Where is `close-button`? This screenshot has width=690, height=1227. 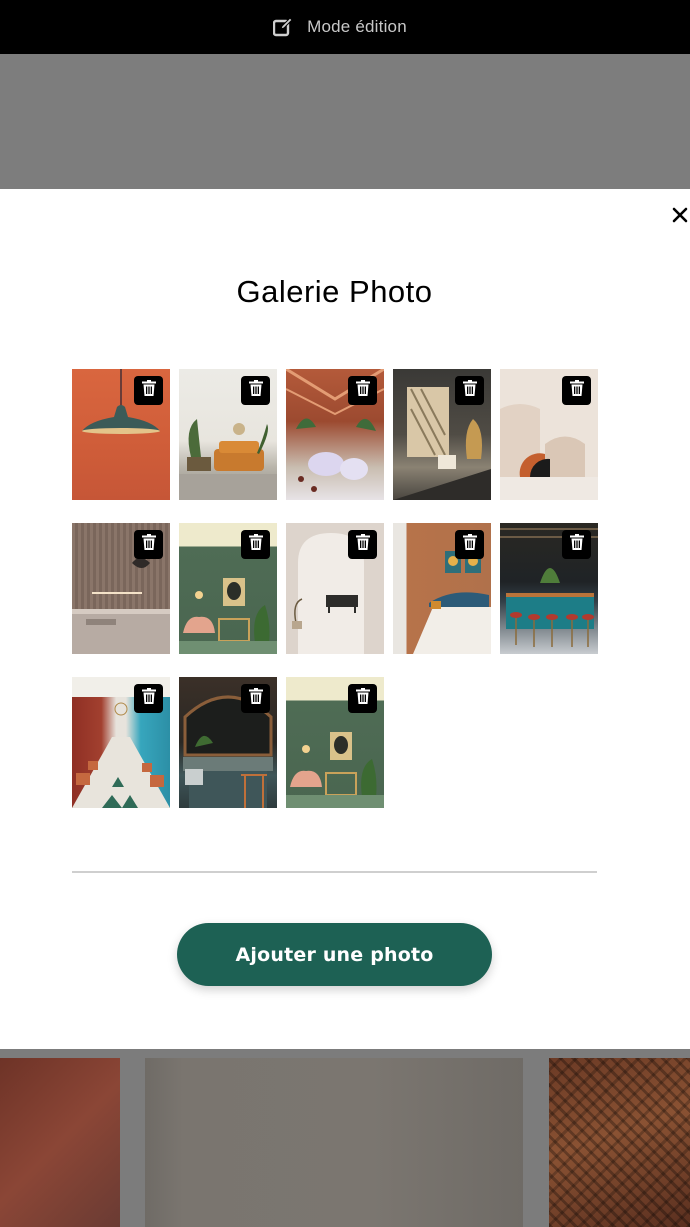 close-button is located at coordinates (680, 217).